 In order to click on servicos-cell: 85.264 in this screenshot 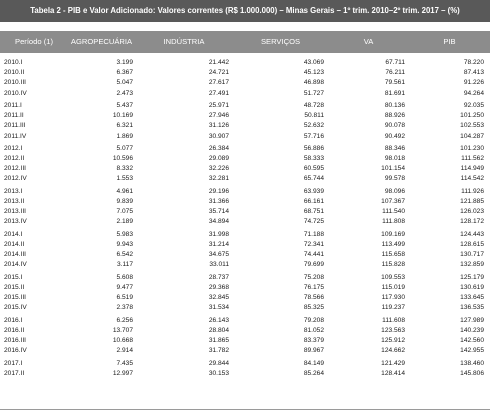, I will do `click(313, 373)`.